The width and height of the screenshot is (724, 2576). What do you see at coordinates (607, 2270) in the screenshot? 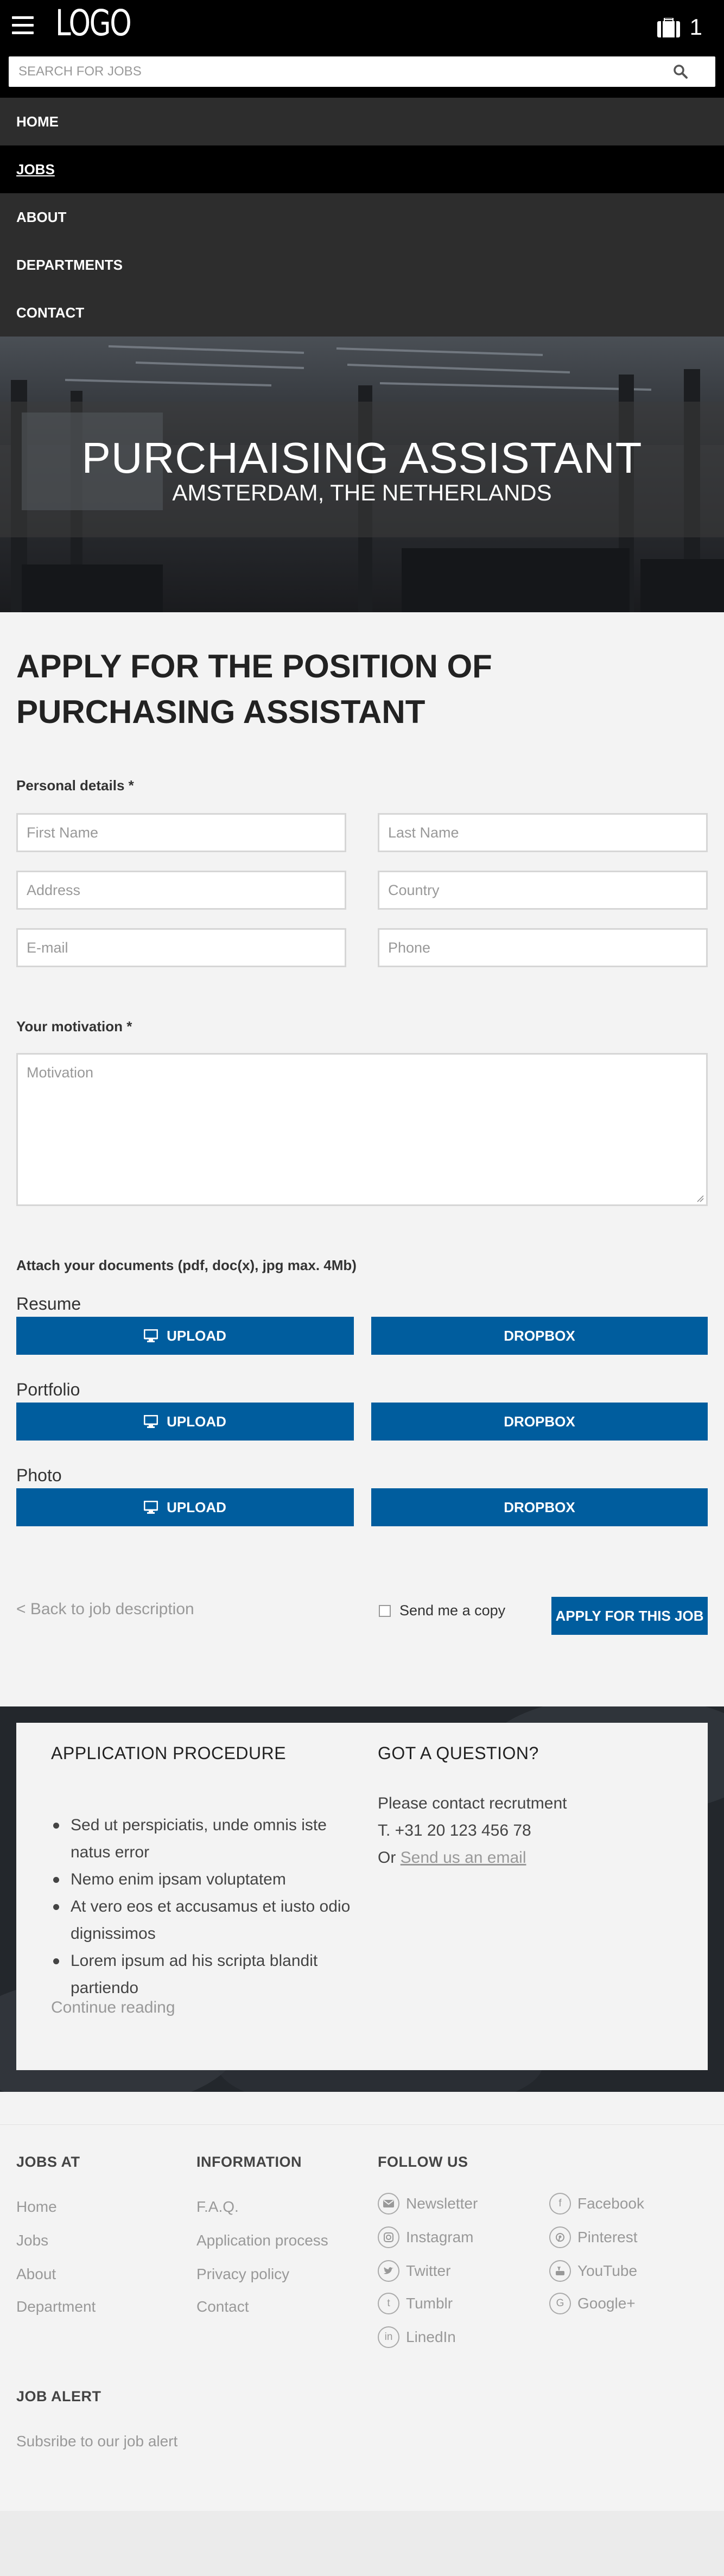
I see `social-label: YouTube` at bounding box center [607, 2270].